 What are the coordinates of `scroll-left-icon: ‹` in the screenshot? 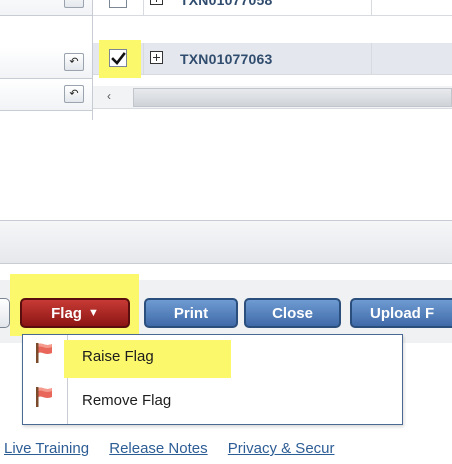 It's located at (109, 96).